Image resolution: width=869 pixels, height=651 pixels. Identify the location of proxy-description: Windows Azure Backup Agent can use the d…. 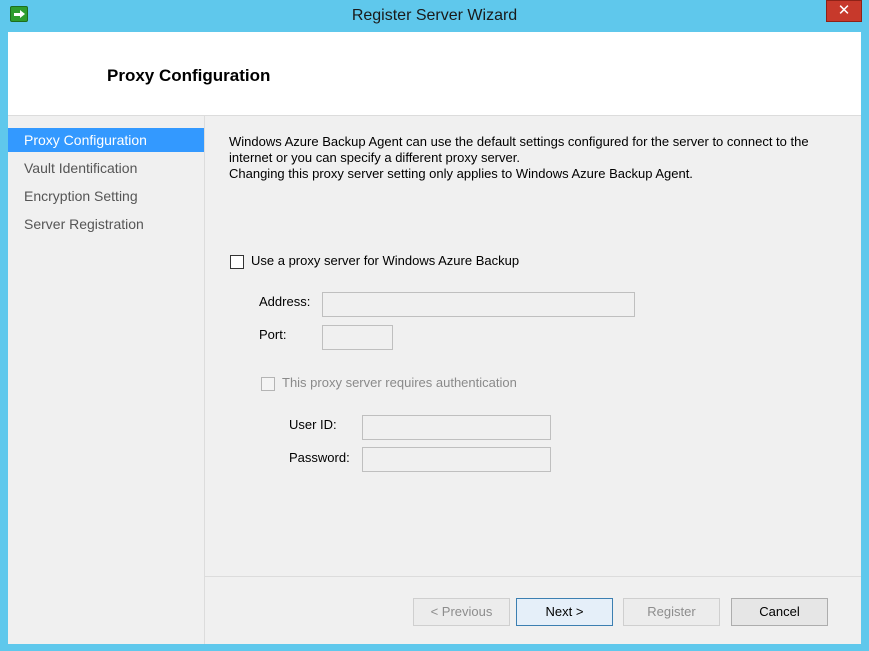
(539, 158).